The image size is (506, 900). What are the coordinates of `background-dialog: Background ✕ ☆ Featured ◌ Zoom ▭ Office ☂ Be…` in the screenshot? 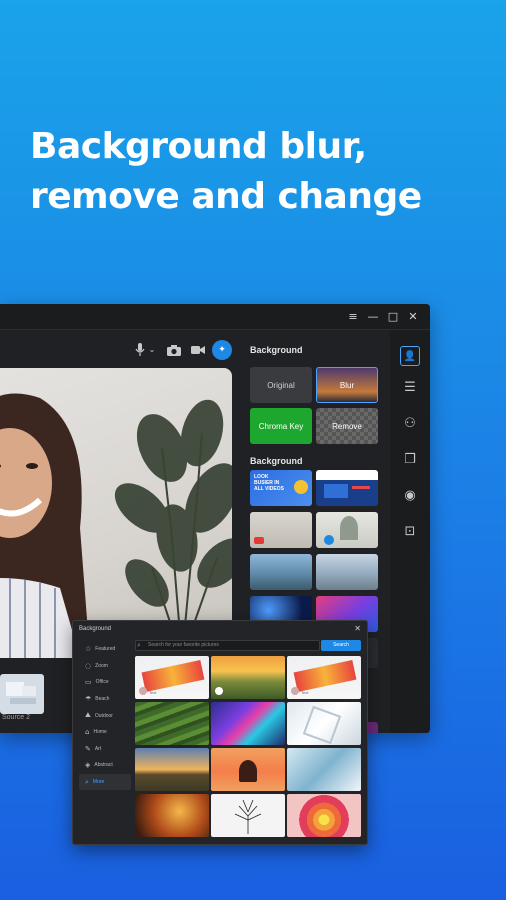 It's located at (220, 732).